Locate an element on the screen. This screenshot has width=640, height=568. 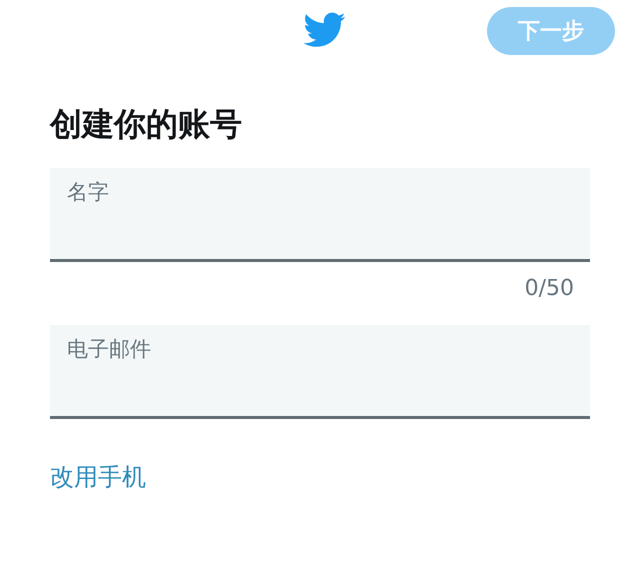
input-field: 电子邮件 is located at coordinates (320, 372).